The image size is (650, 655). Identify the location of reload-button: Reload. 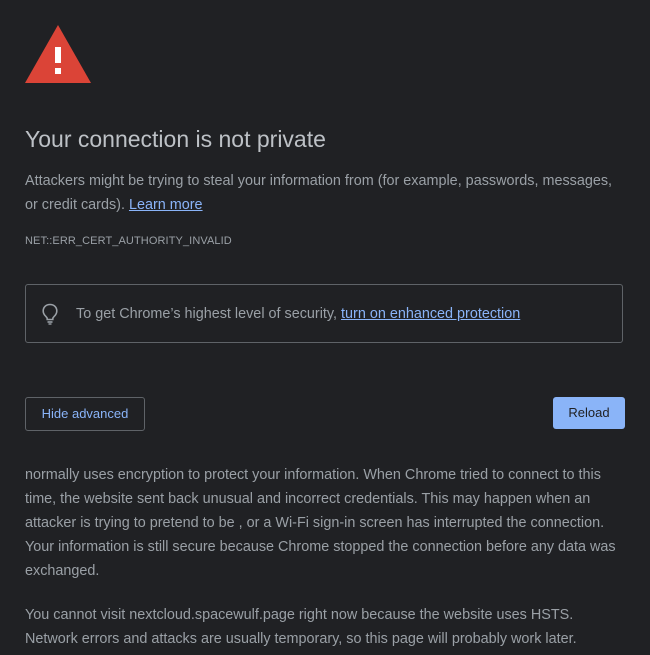
(589, 413).